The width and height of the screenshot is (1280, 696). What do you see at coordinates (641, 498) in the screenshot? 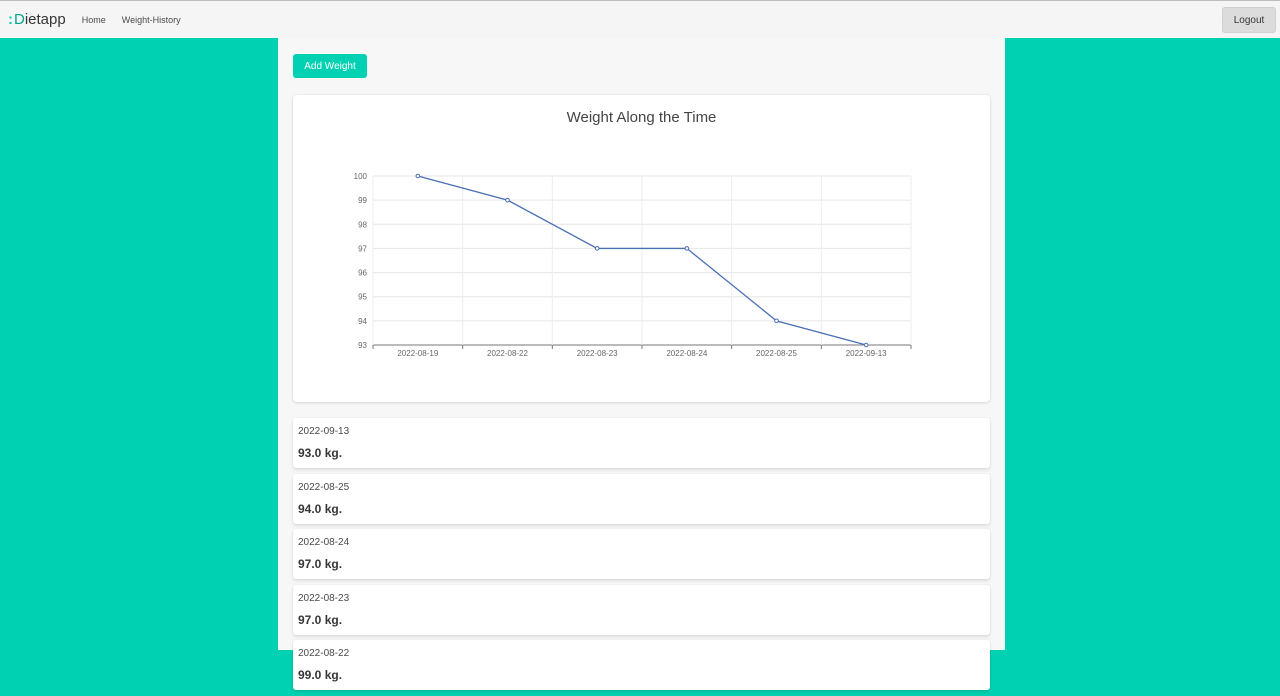
I see `weight-entry-card: 2022-08-25 94.0 kg.` at bounding box center [641, 498].